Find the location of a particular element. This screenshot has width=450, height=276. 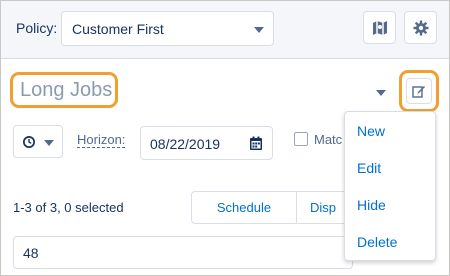

row-value-field: 48 is located at coordinates (183, 252).